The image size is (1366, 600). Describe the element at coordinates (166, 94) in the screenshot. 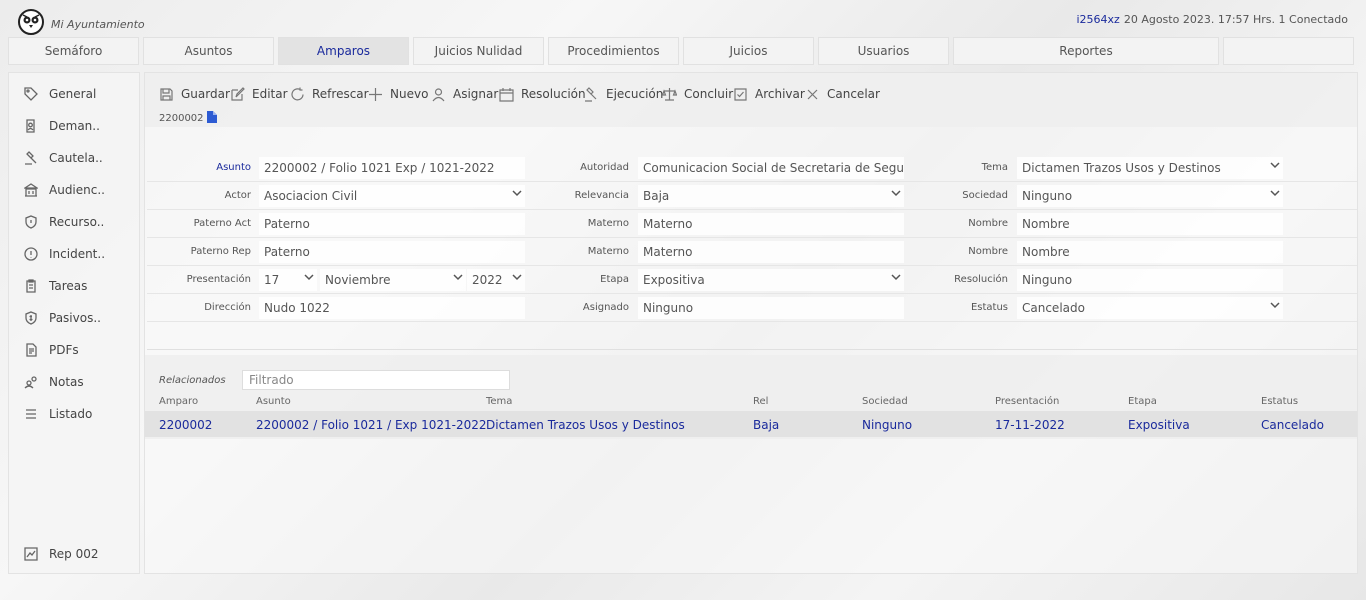

I see `save-icon` at that location.